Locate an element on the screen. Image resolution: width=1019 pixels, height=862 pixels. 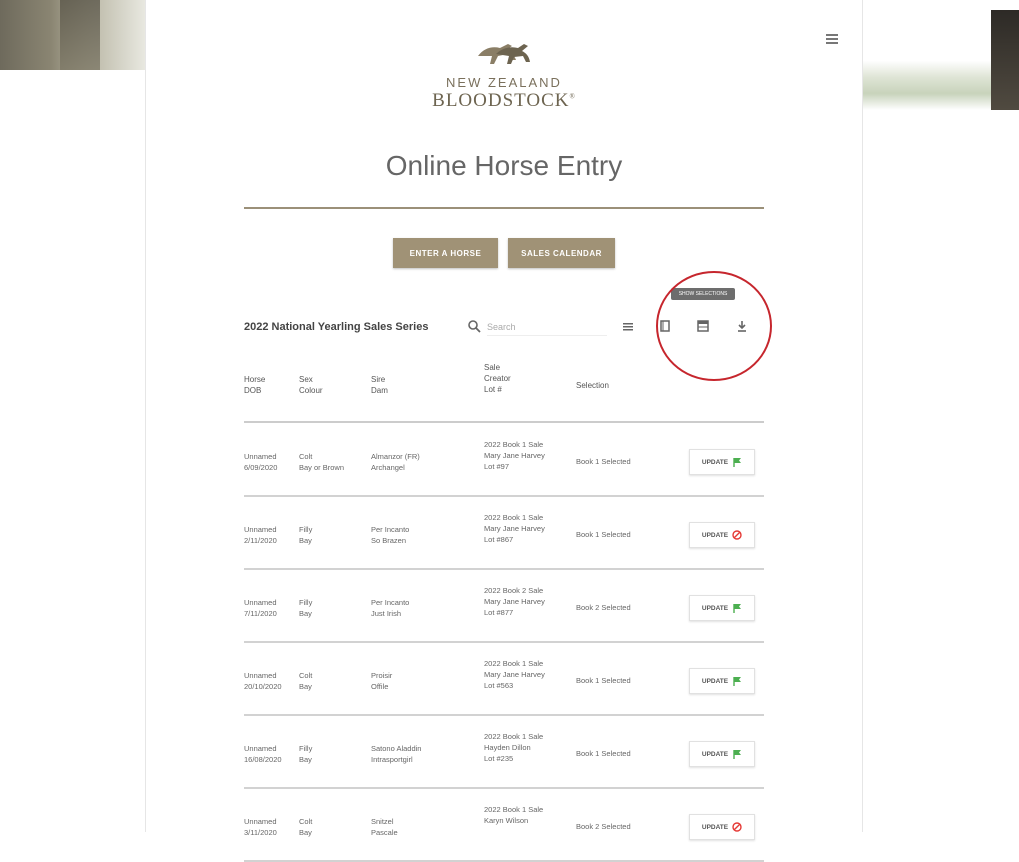
sale-cell: 2022 Book 1 Sale Karyn Wilson is located at coordinates (514, 815).